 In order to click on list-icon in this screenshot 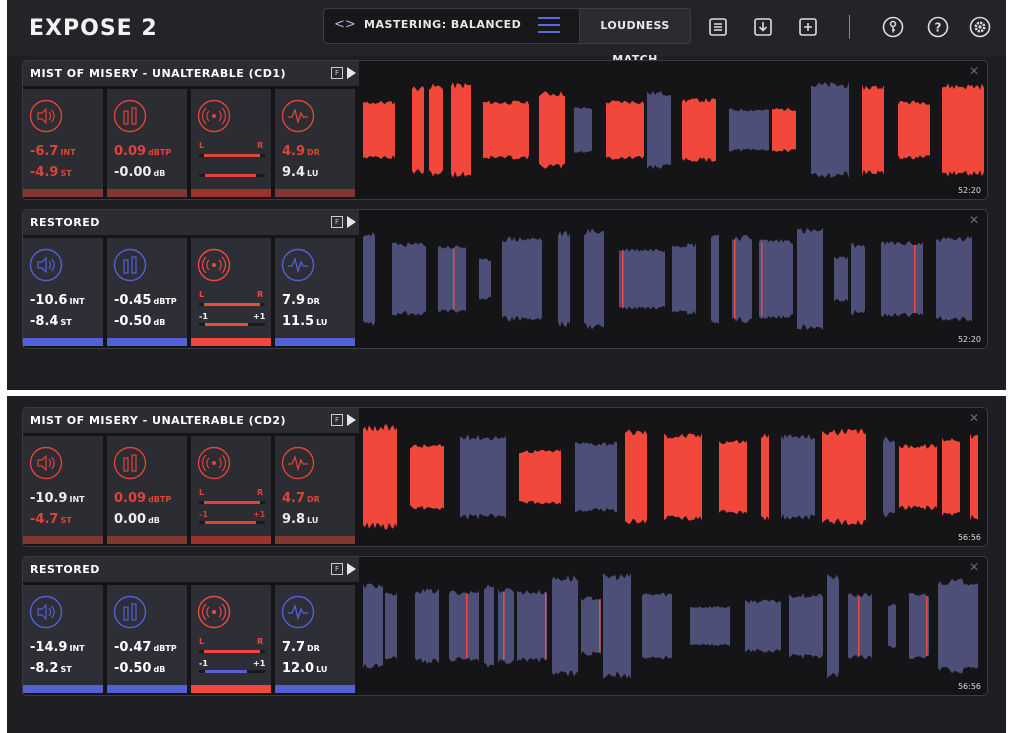, I will do `click(718, 27)`.